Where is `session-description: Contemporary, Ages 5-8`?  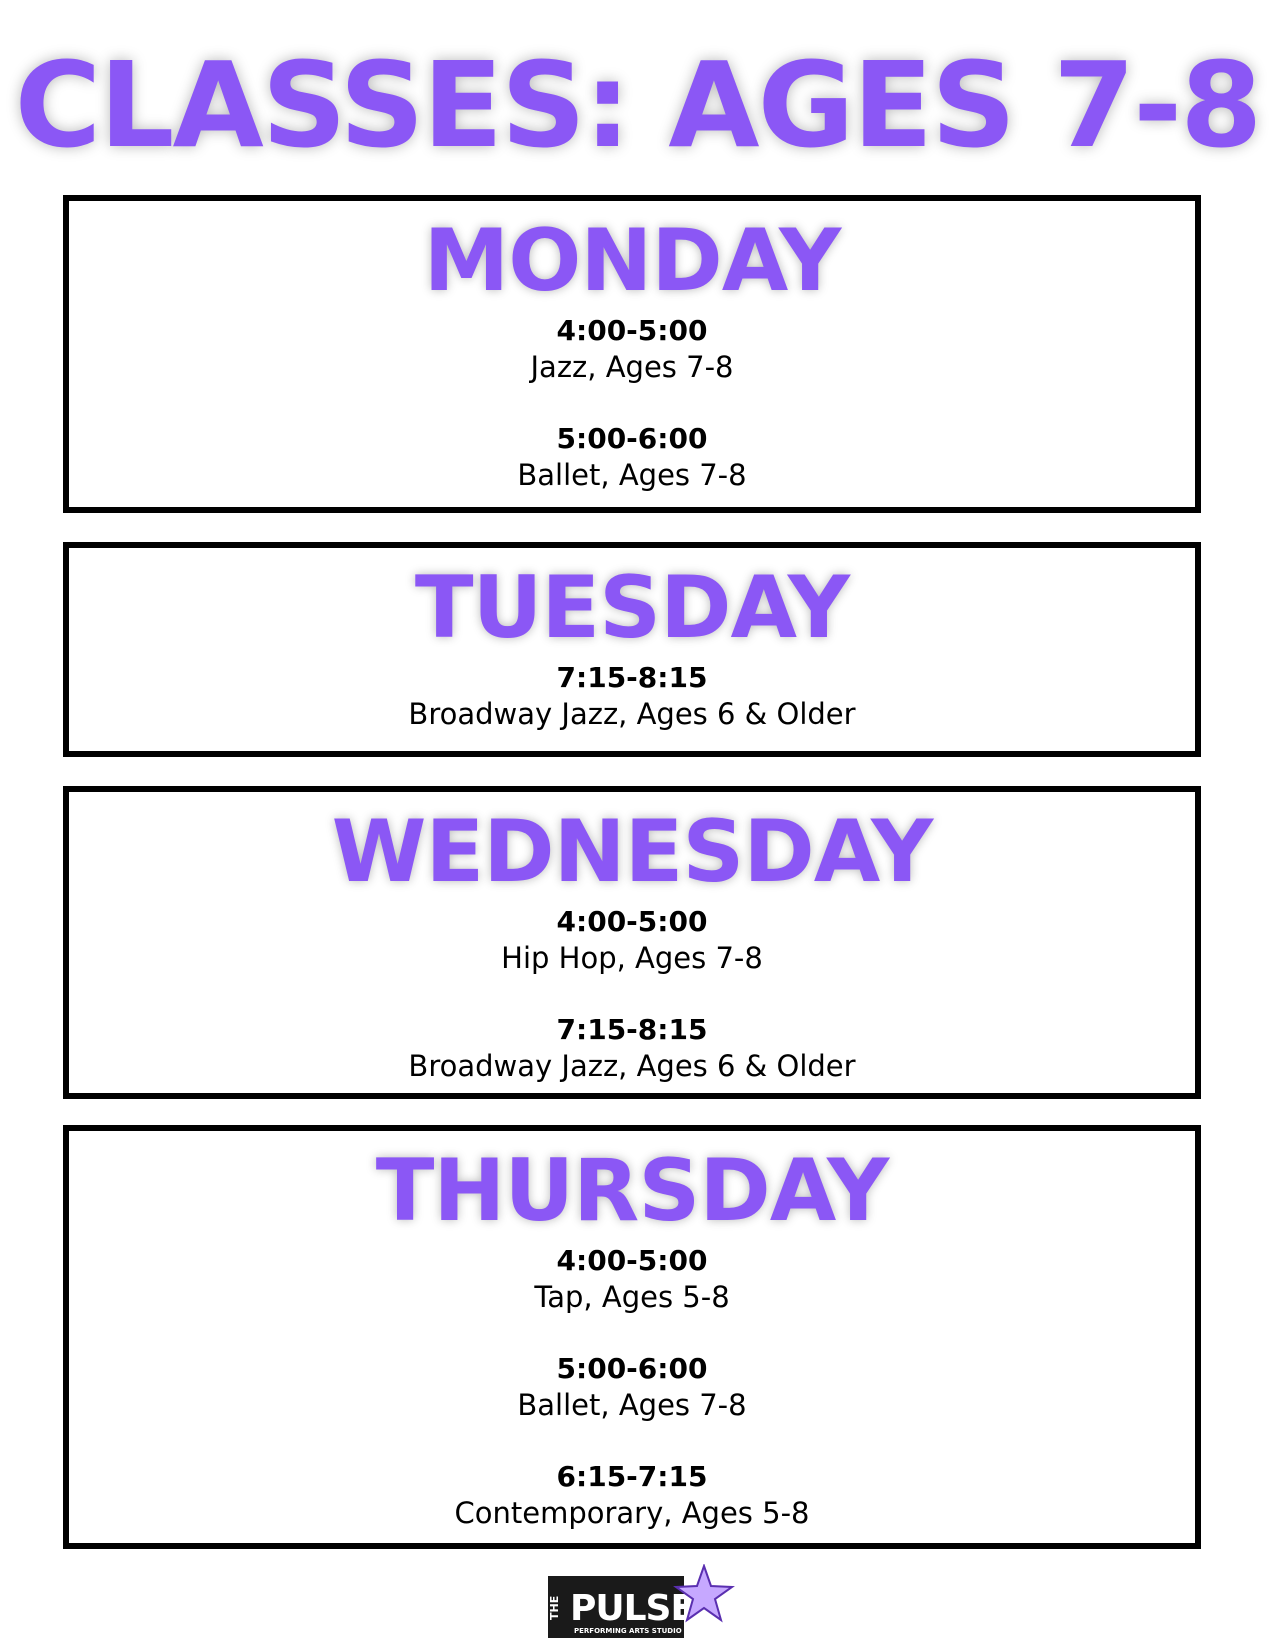
session-description: Contemporary, Ages 5-8 is located at coordinates (632, 1513).